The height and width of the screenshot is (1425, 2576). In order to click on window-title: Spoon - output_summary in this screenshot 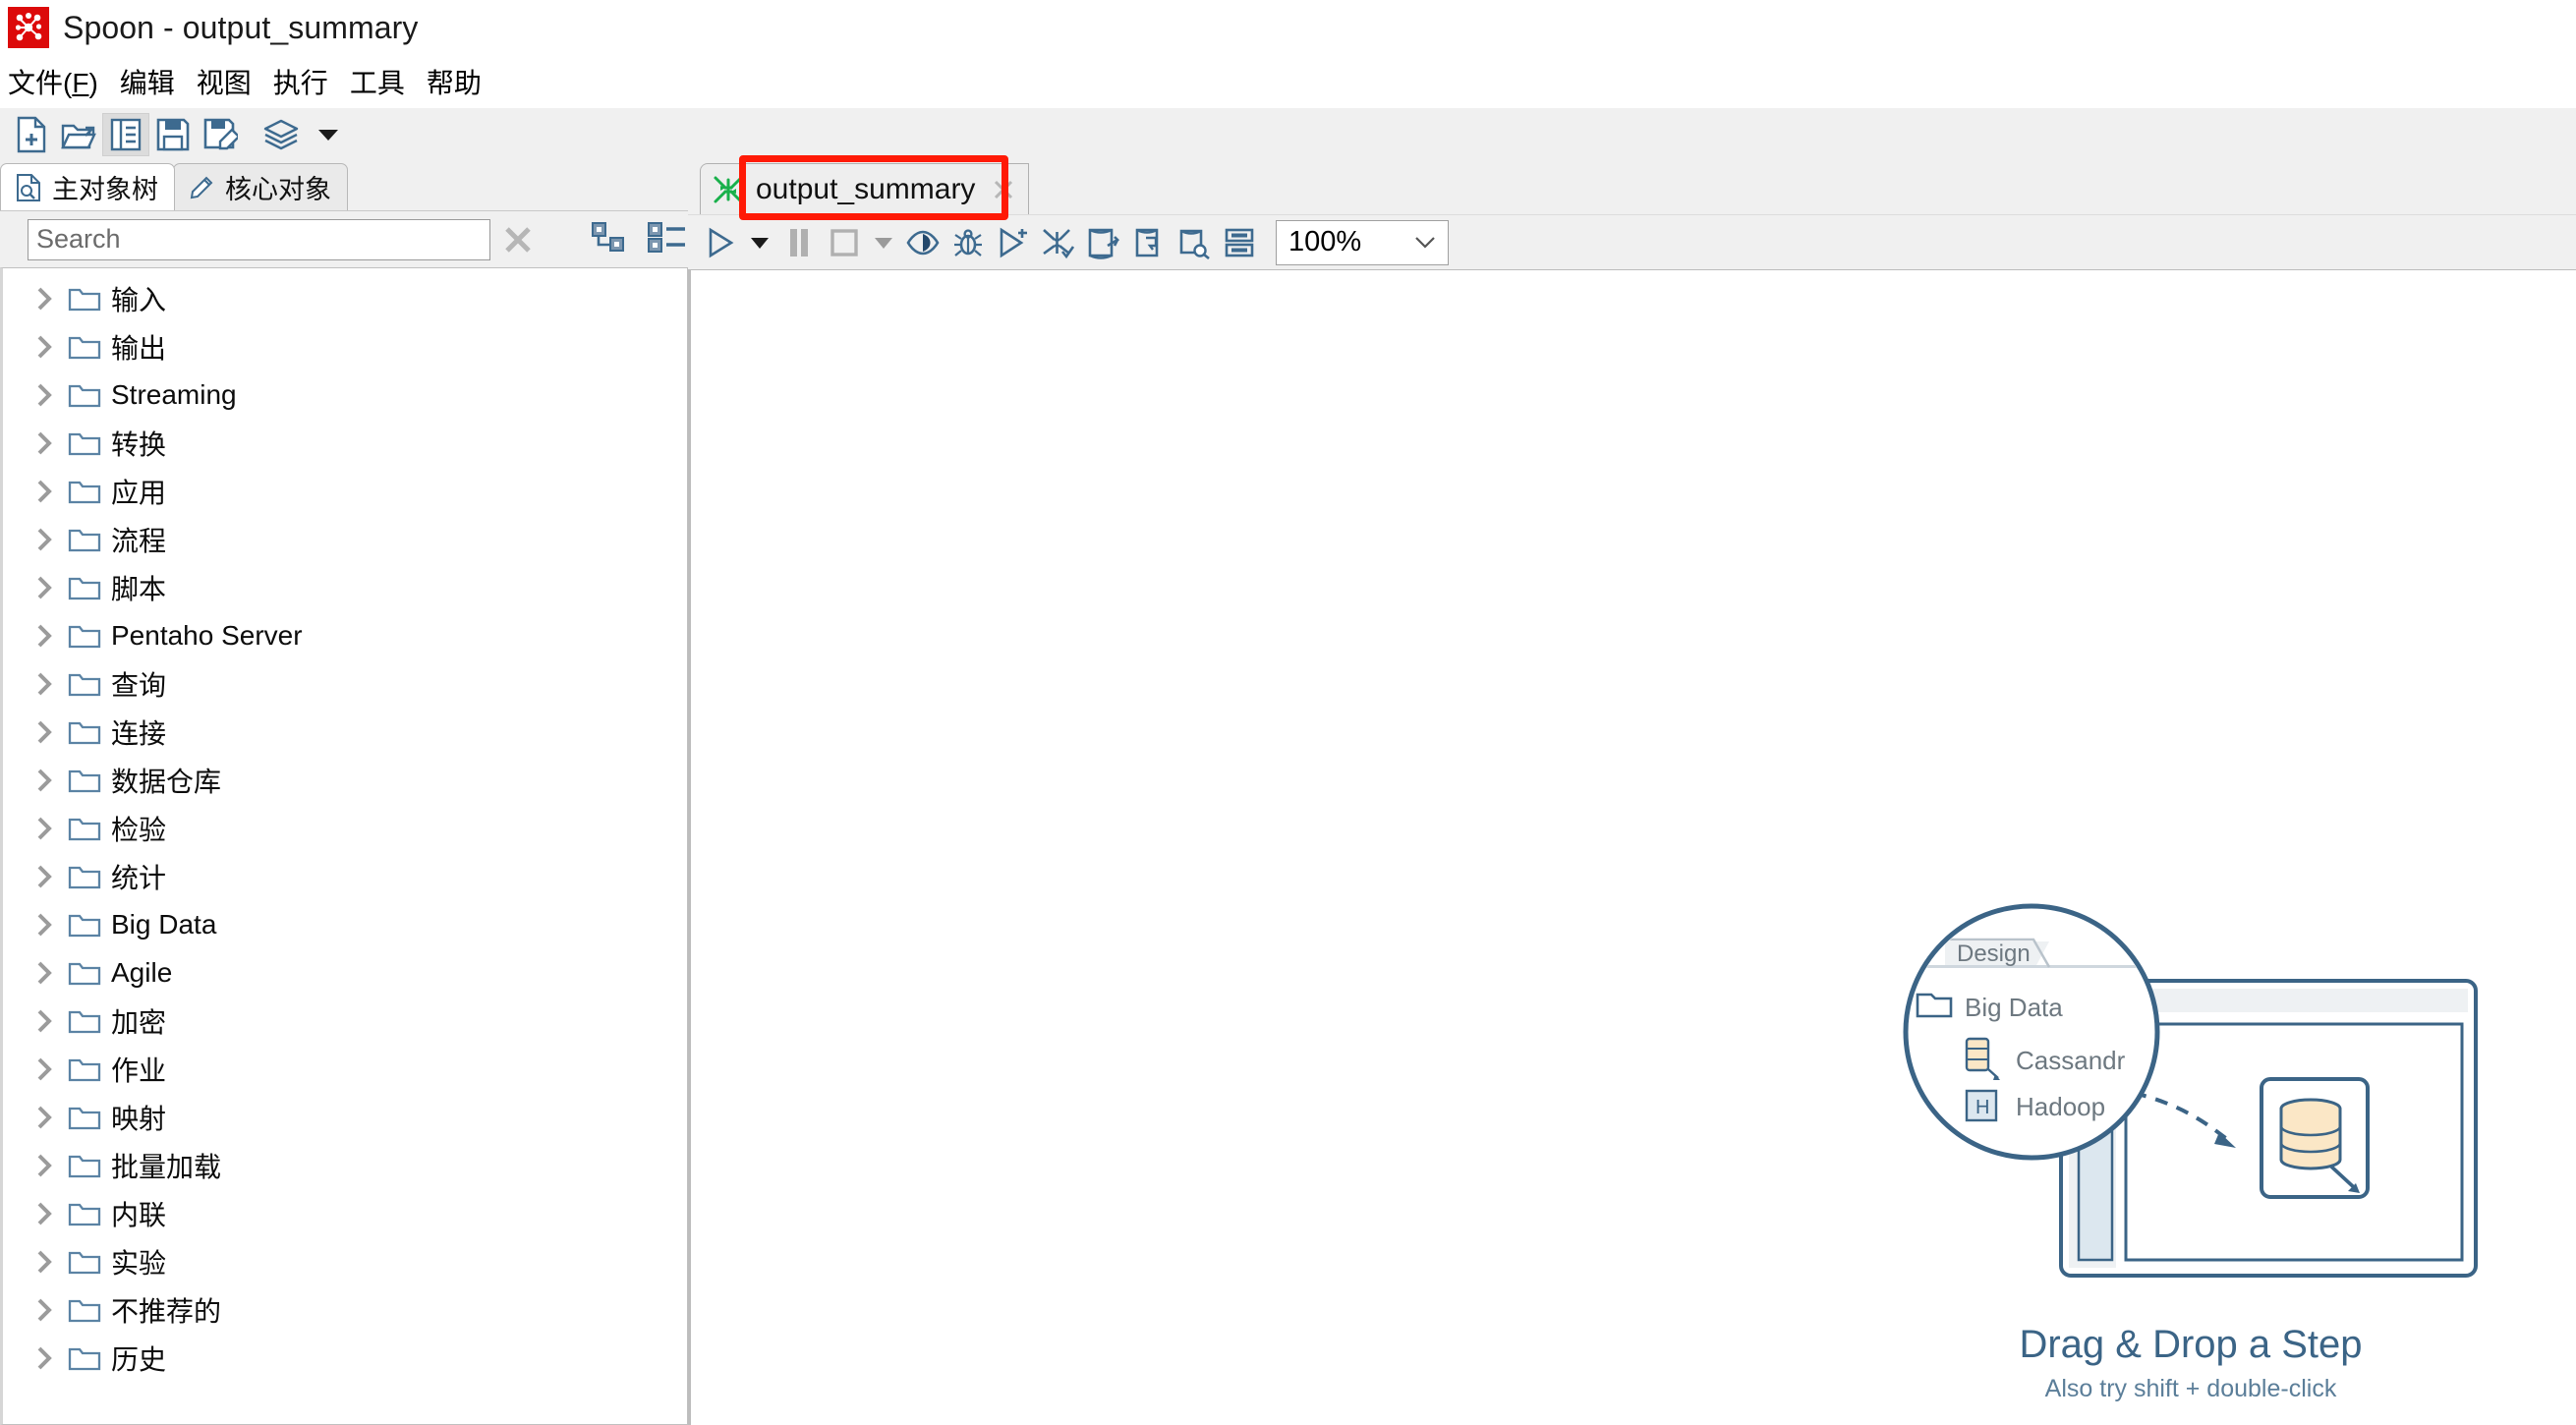, I will do `click(241, 27)`.